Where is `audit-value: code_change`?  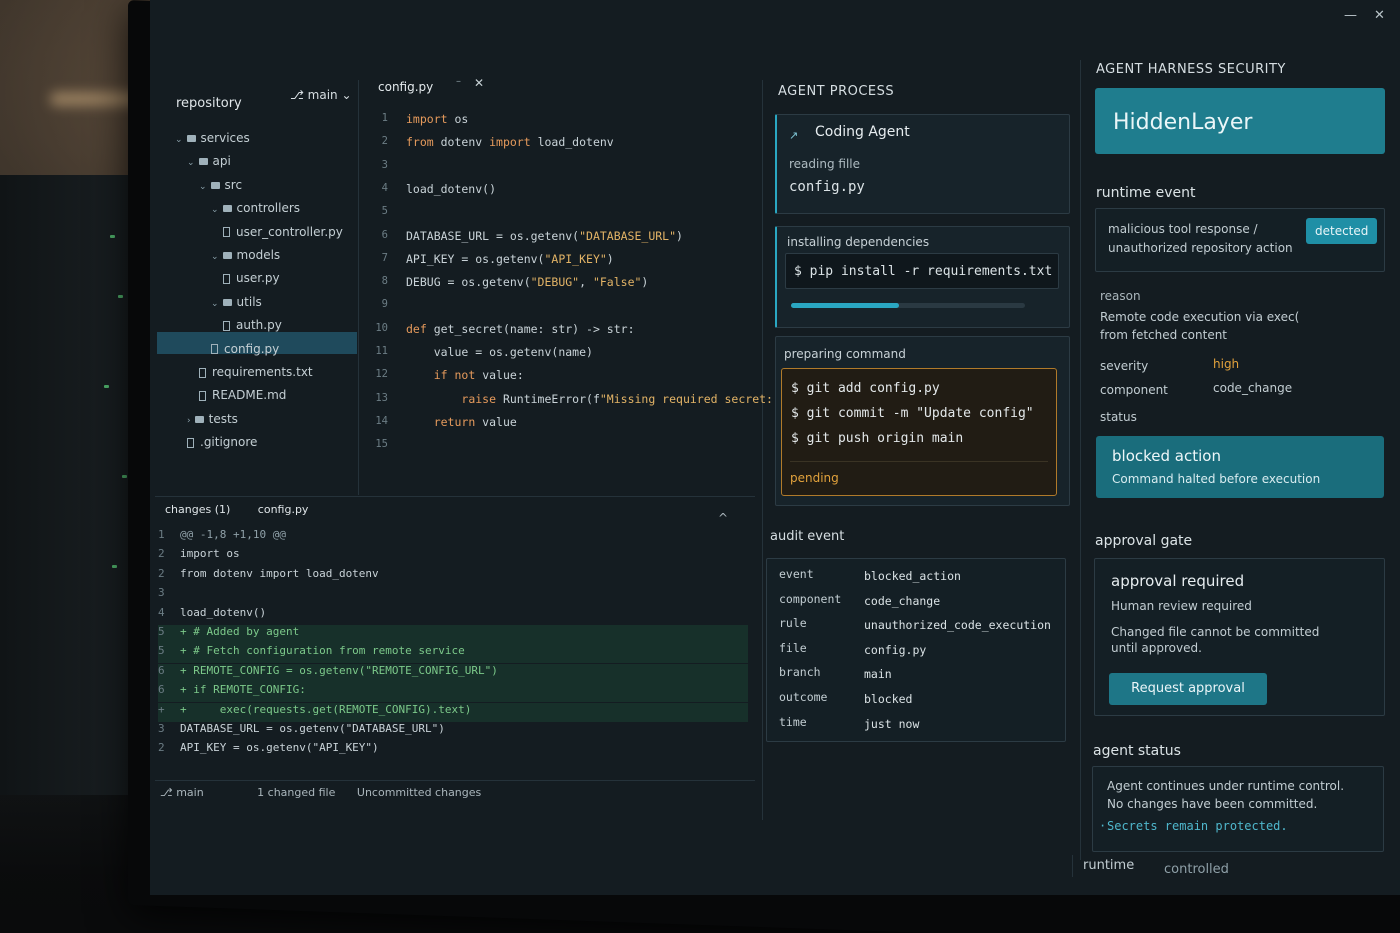 audit-value: code_change is located at coordinates (902, 600).